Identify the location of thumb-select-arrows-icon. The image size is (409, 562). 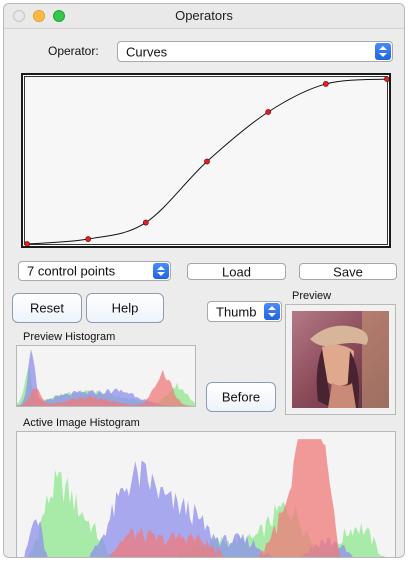
(272, 311).